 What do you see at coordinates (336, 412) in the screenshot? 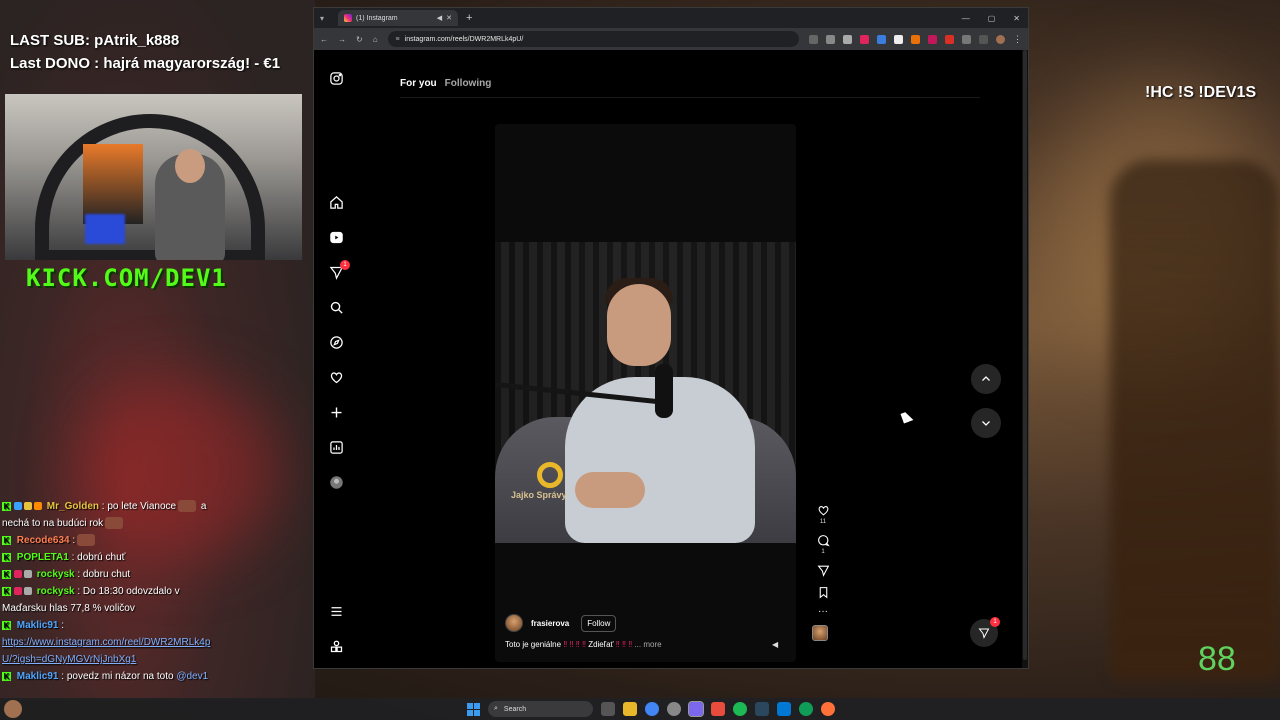
I see `create-plus-icon` at bounding box center [336, 412].